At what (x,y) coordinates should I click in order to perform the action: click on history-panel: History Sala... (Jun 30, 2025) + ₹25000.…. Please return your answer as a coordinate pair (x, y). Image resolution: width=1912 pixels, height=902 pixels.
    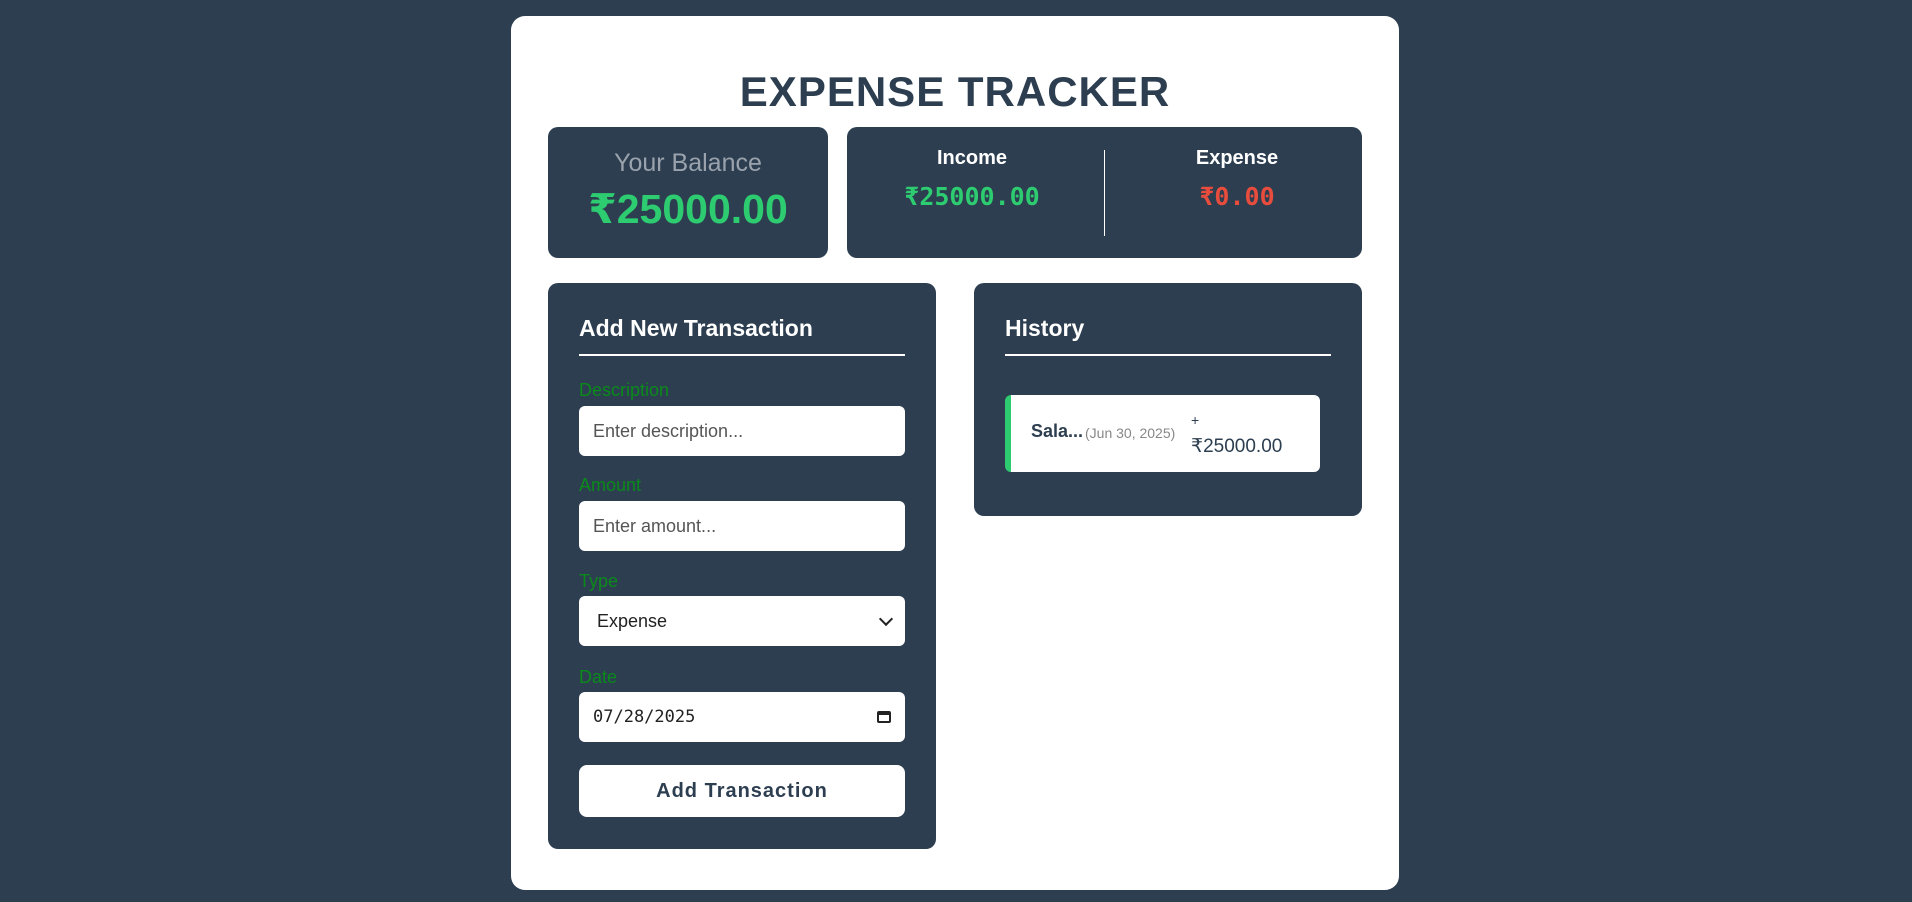
    Looking at the image, I should click on (1168, 399).